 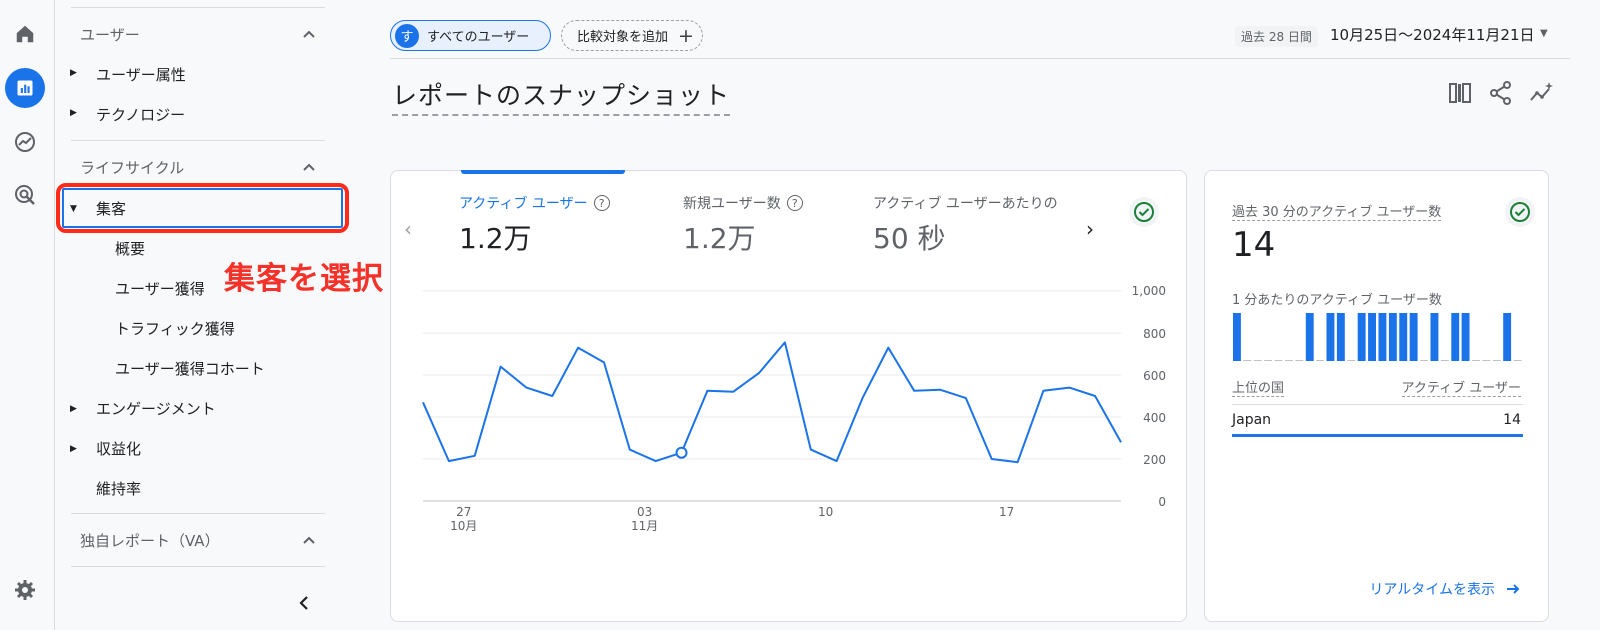 What do you see at coordinates (175, 328) in the screenshot?
I see `nav-sub-traffic-acquisition: トラフィック獲得` at bounding box center [175, 328].